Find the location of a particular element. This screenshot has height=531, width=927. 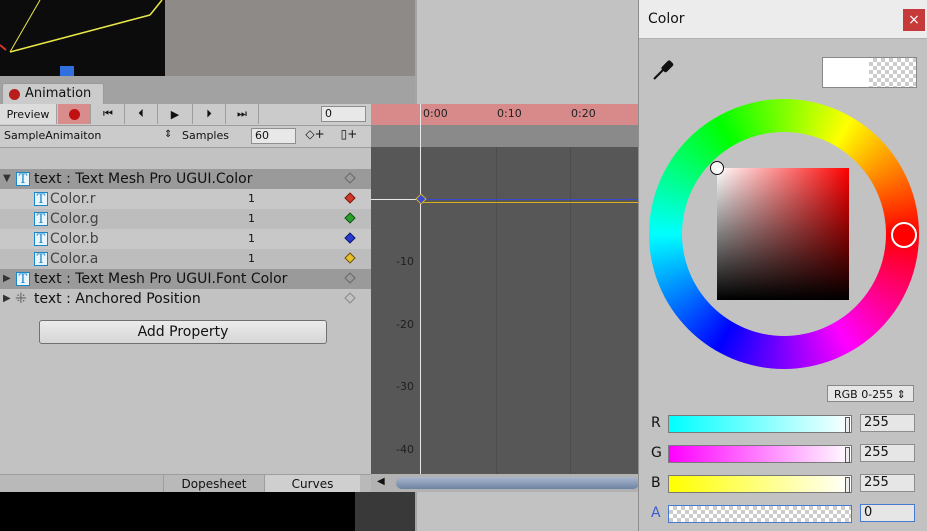

scrollbar-thumb is located at coordinates (517, 483).